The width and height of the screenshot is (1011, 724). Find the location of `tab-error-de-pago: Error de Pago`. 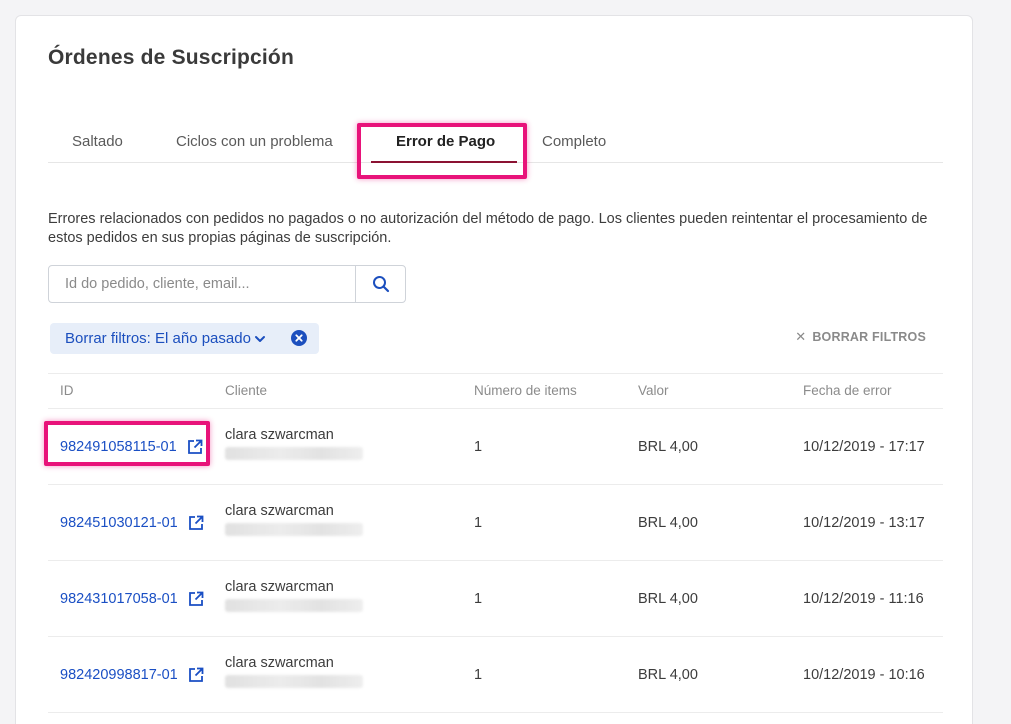

tab-error-de-pago: Error de Pago is located at coordinates (444, 147).